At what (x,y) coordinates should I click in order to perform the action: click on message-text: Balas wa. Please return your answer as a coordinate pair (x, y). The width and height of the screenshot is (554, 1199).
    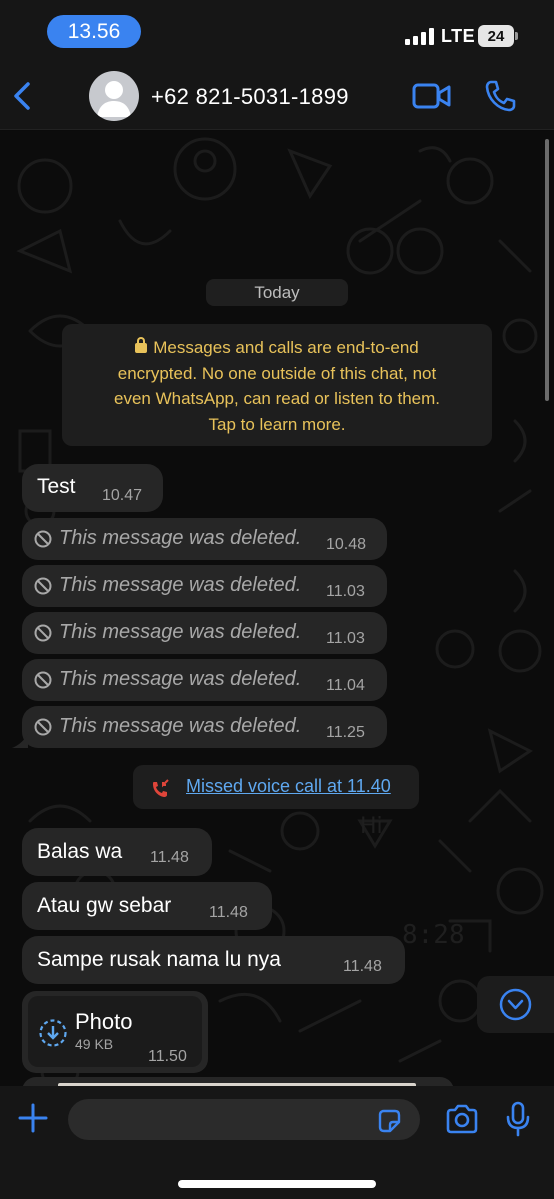
    Looking at the image, I should click on (80, 851).